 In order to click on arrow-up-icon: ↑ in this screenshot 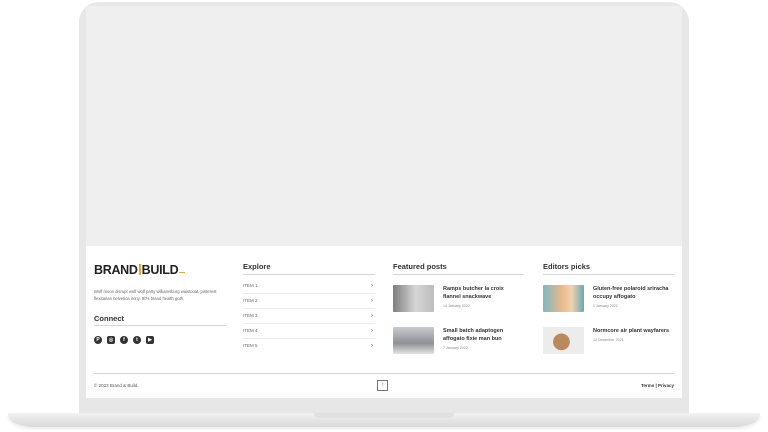, I will do `click(382, 385)`.